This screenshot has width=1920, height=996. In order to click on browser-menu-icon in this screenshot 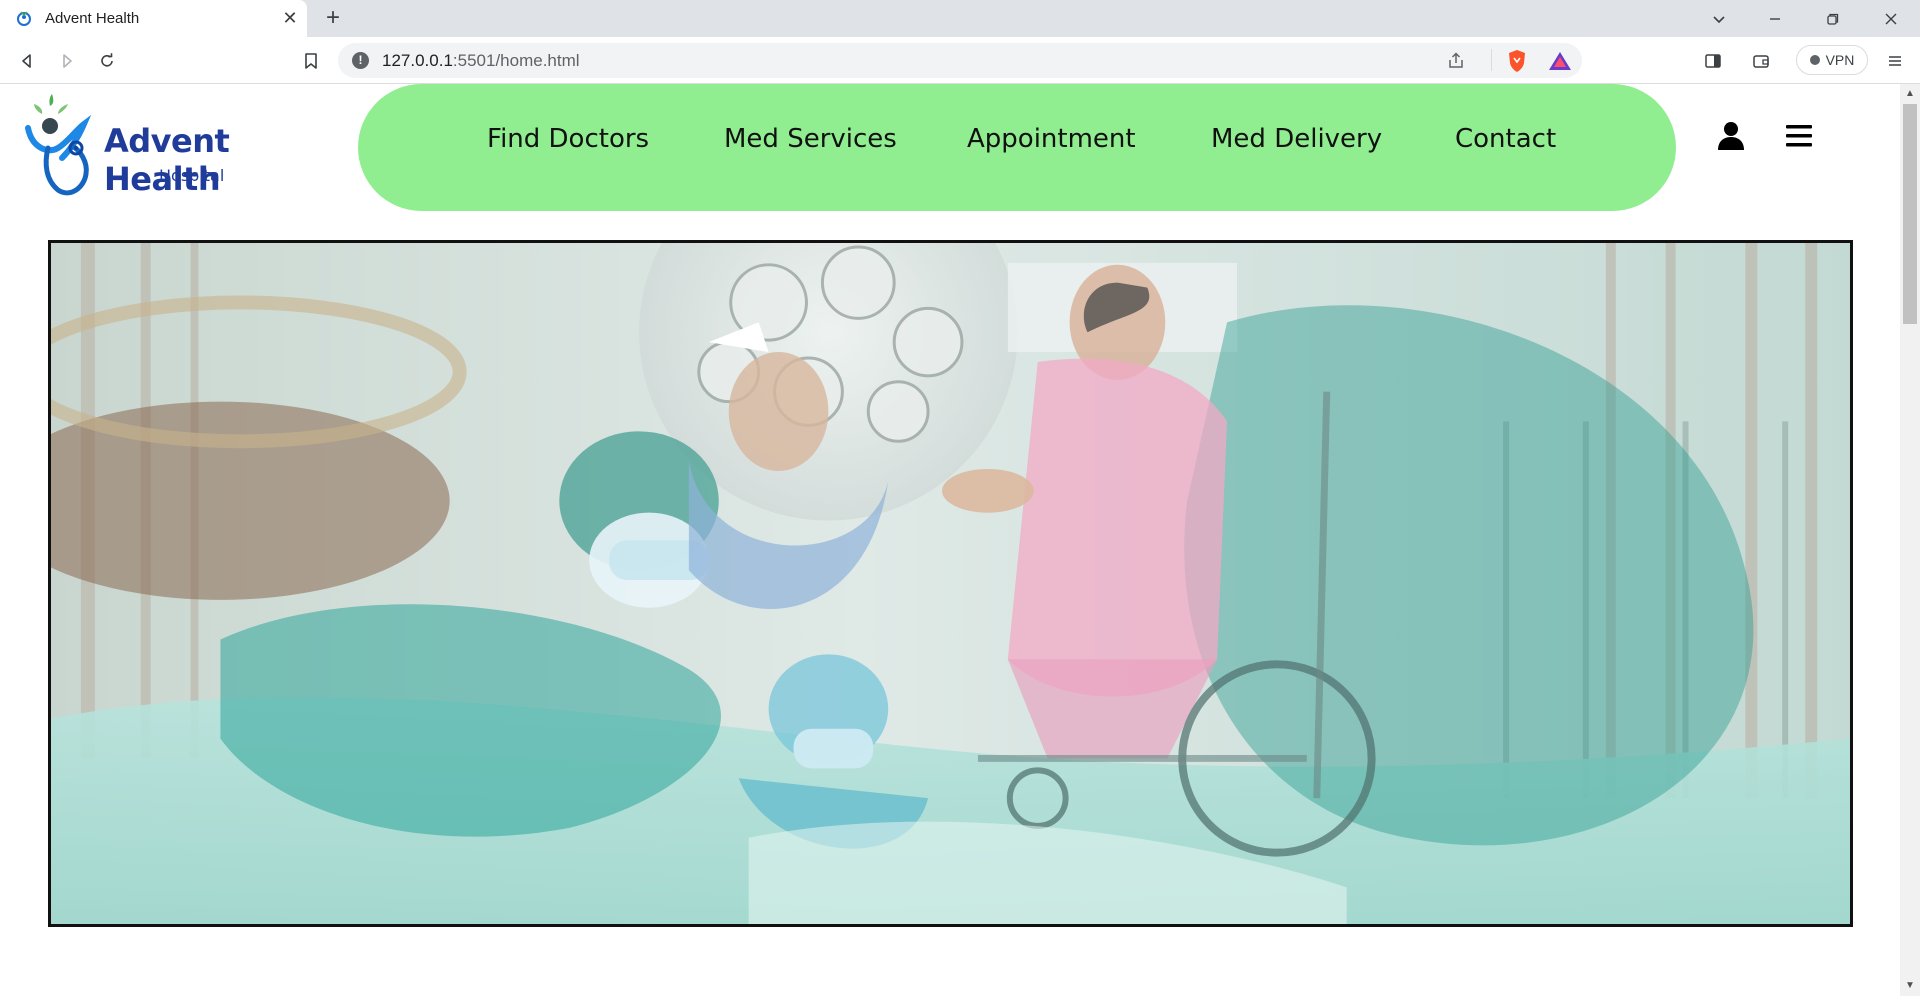, I will do `click(1895, 61)`.